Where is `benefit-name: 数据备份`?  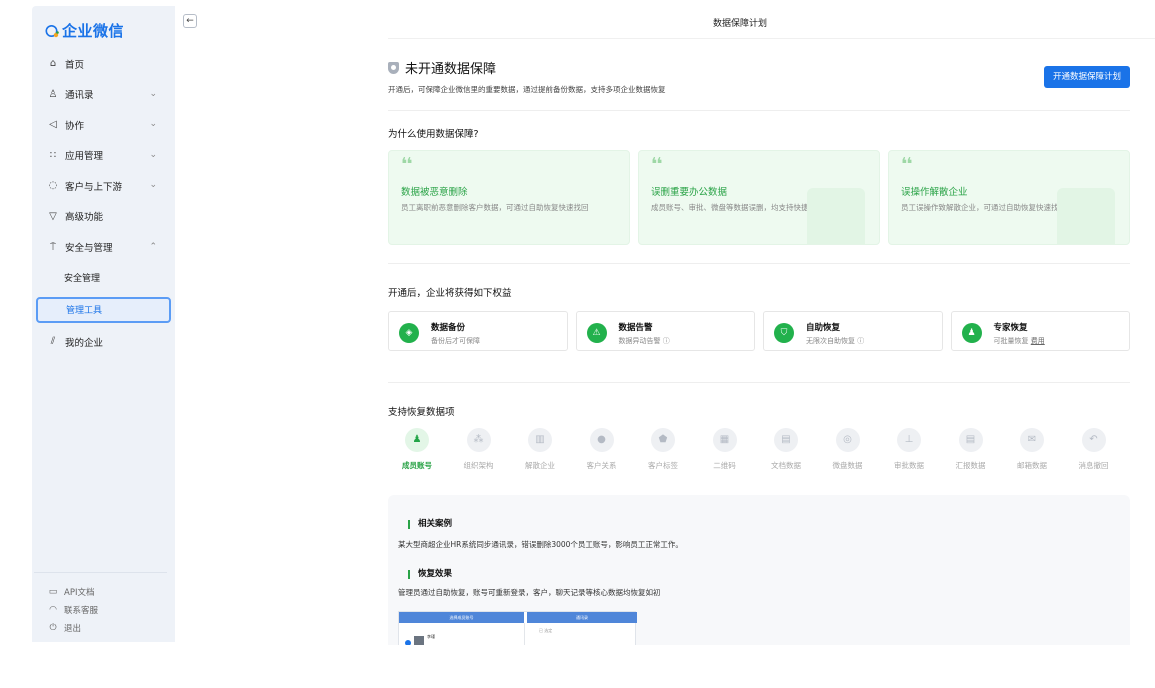
benefit-name: 数据备份 is located at coordinates (448, 328).